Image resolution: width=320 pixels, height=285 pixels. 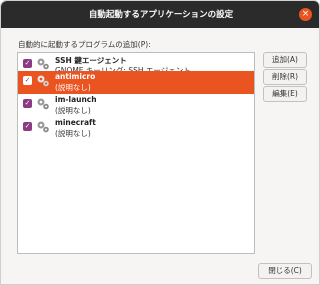 What do you see at coordinates (285, 77) in the screenshot?
I see `remove-button: 削除(R)` at bounding box center [285, 77].